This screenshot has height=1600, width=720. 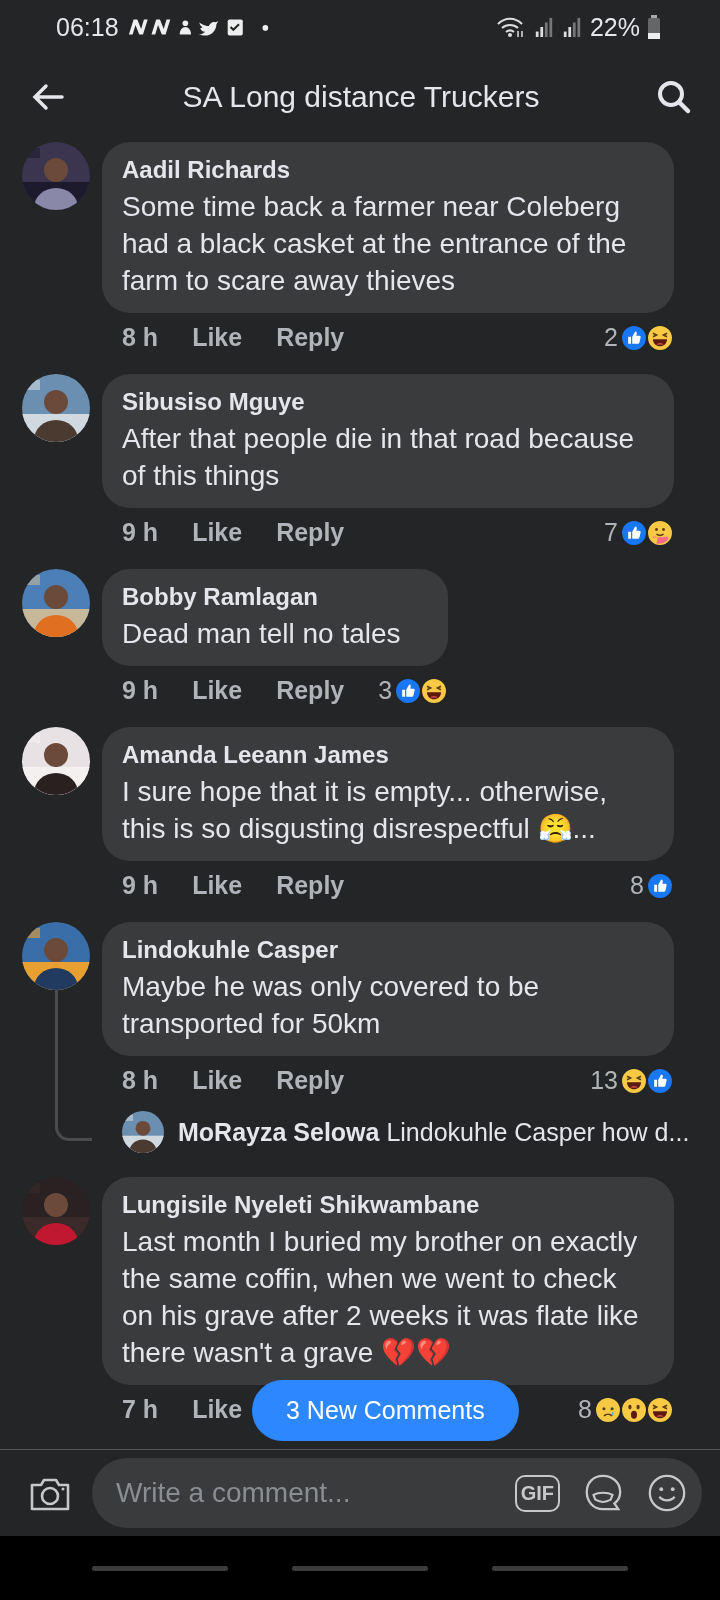 I want to click on reaction-count: 2, so click(x=611, y=337).